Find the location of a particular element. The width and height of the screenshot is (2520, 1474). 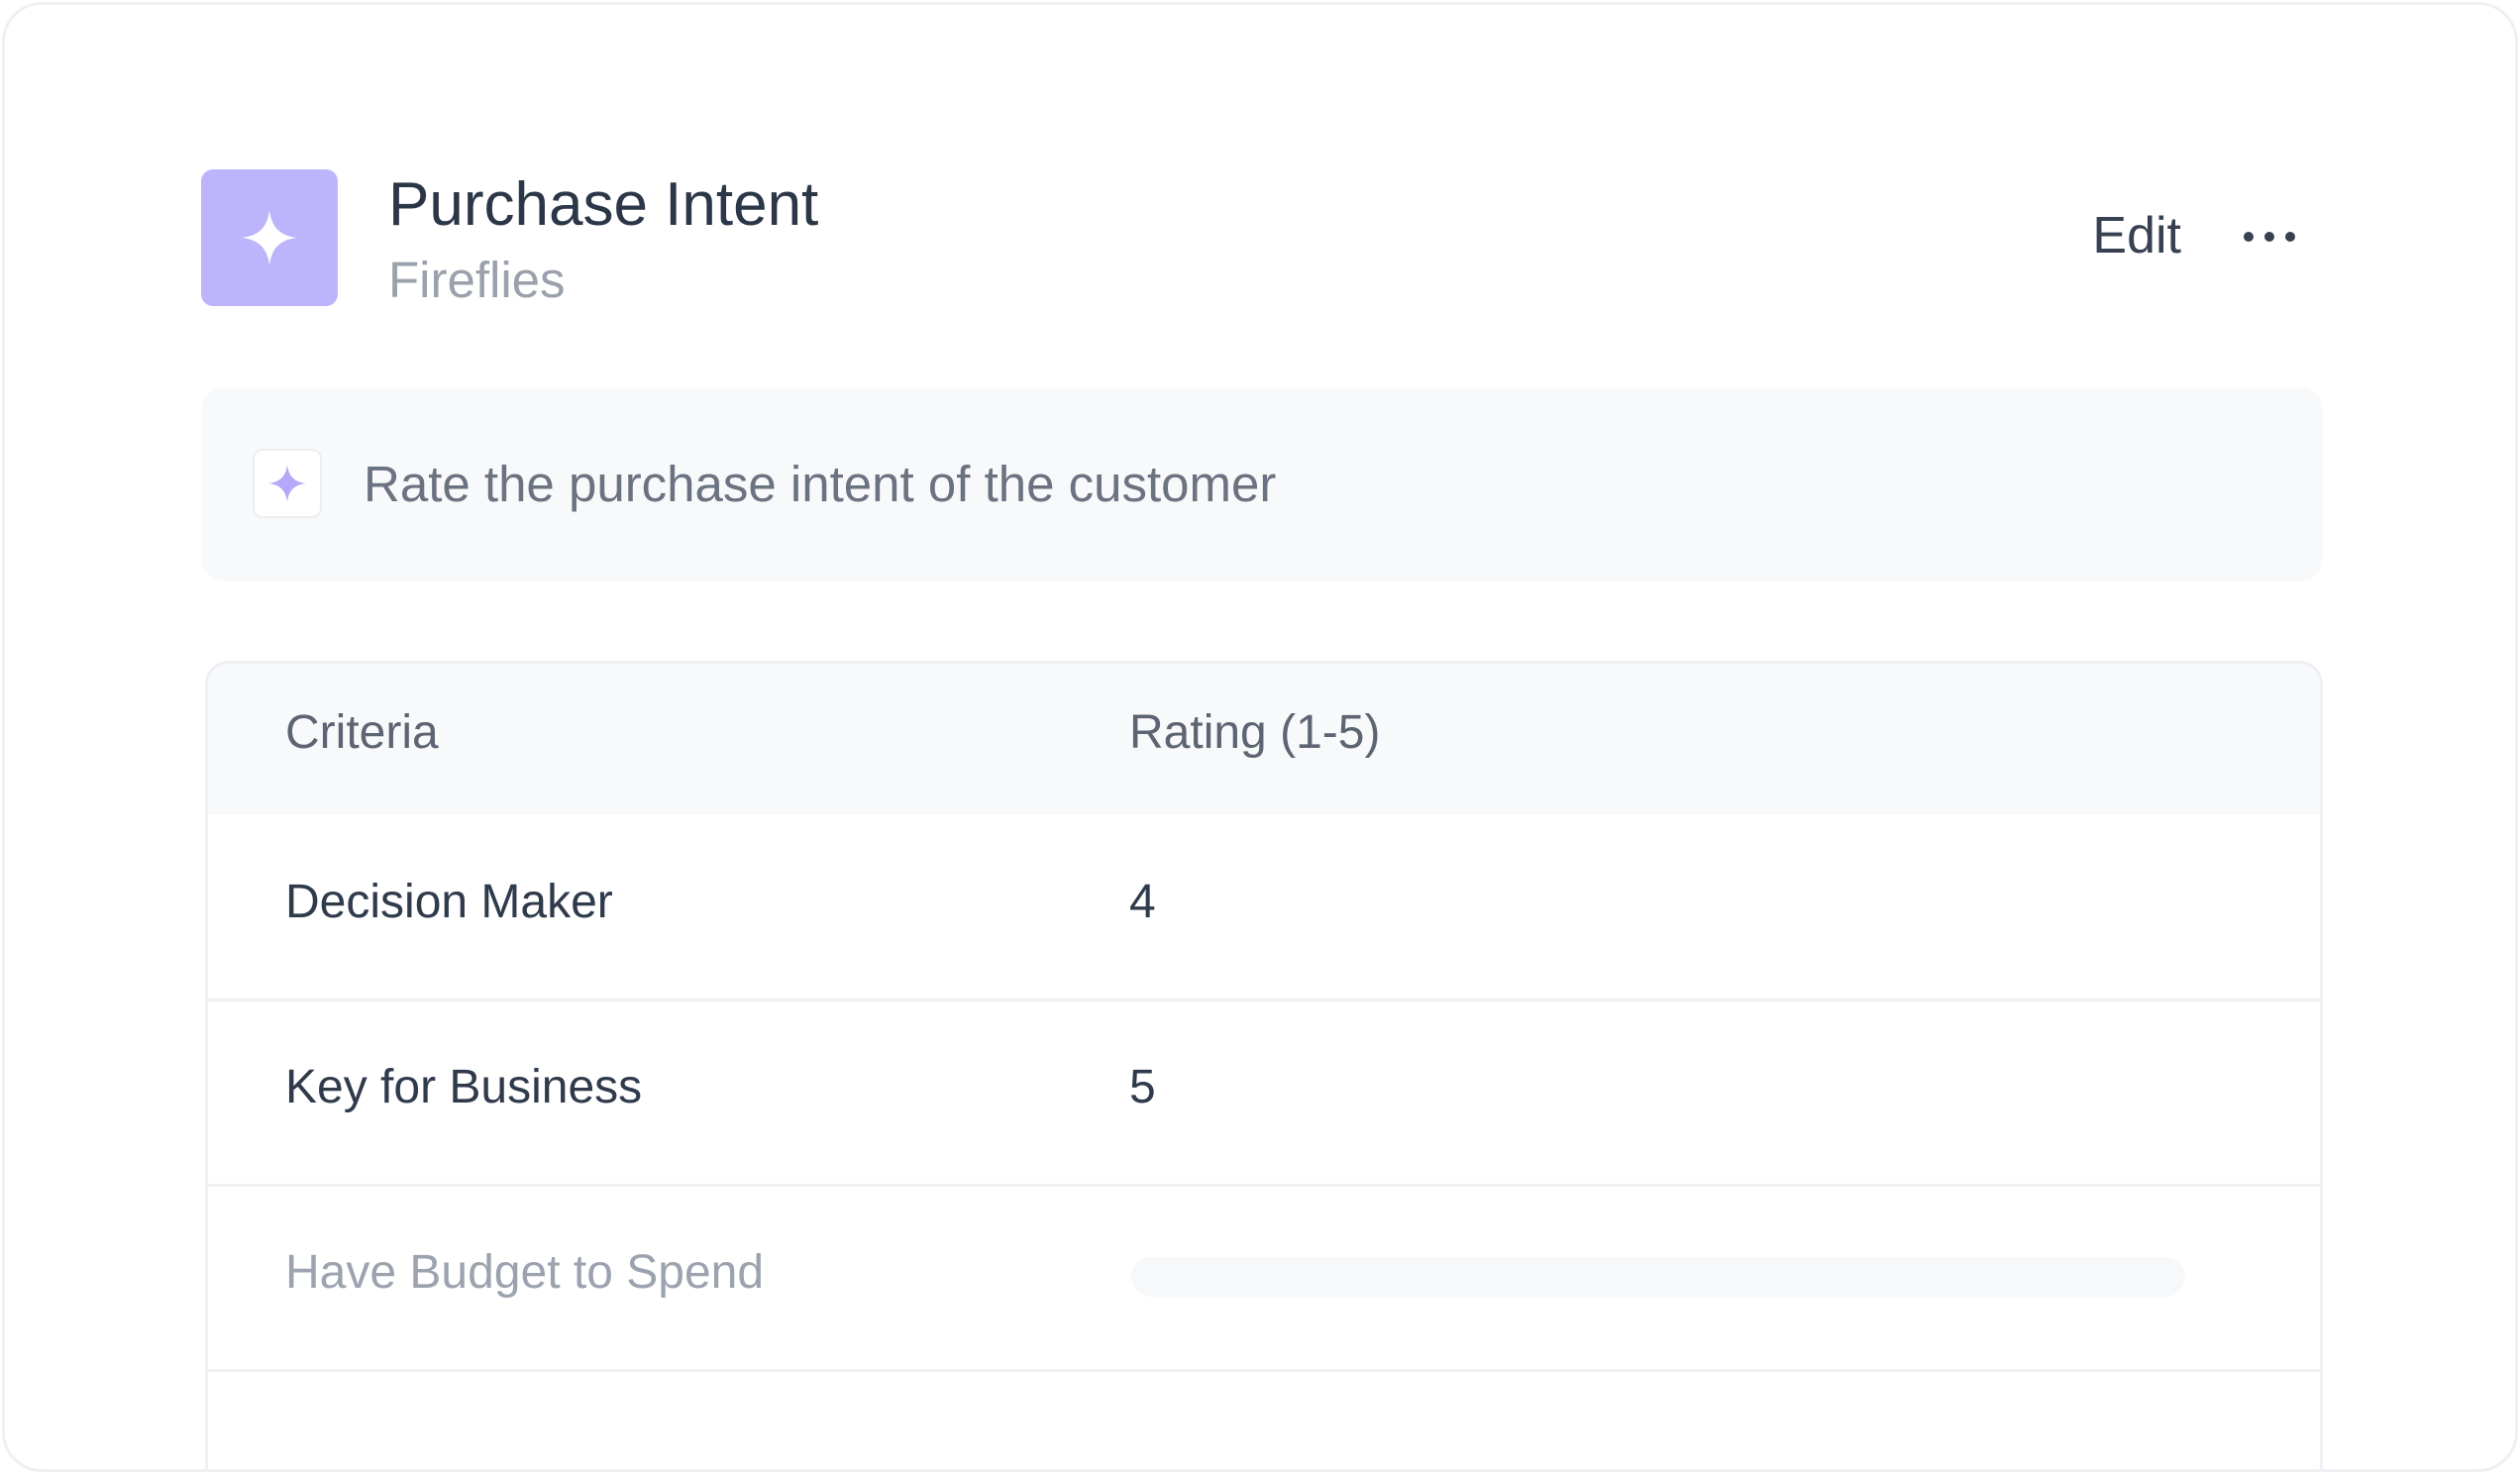

page-title: Purchase Intent is located at coordinates (603, 205).